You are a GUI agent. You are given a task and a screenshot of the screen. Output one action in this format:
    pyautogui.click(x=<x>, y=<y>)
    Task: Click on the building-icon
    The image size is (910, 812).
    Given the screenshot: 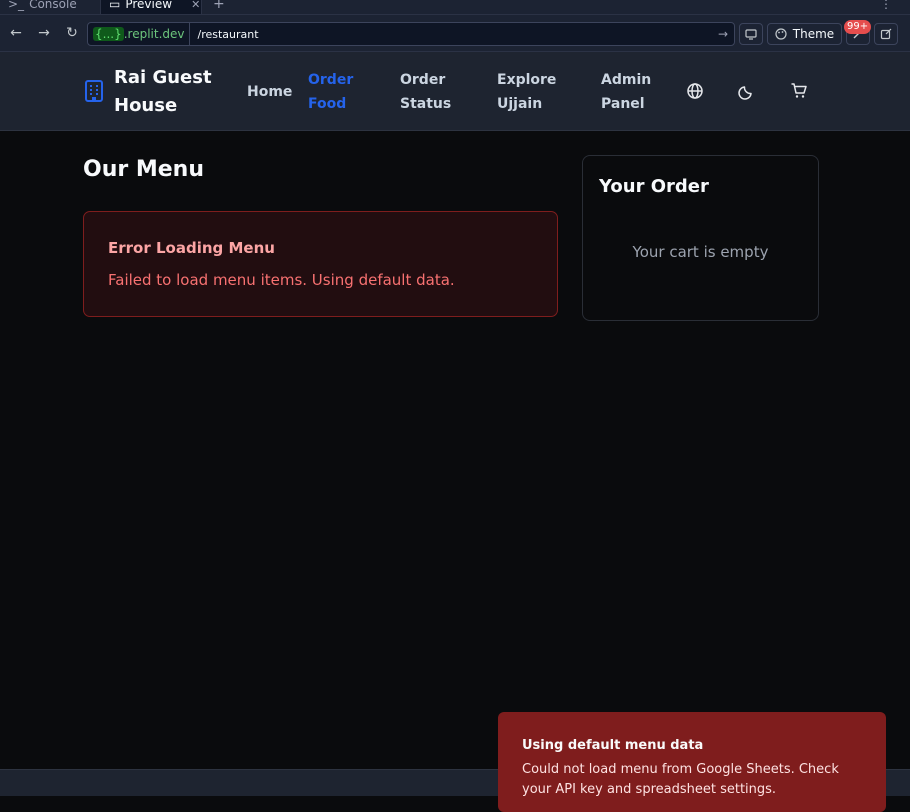 What is the action you would take?
    pyautogui.click(x=94, y=91)
    